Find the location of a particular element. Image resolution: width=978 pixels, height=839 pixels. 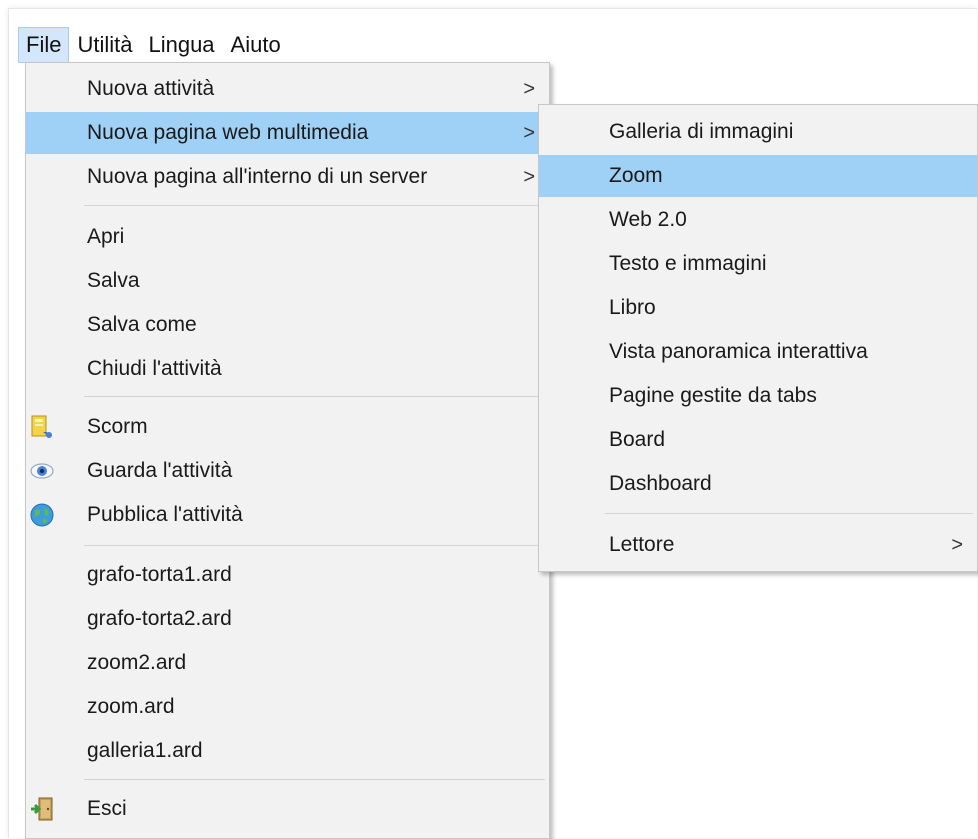

menu-item-label: Lettore is located at coordinates (642, 544).